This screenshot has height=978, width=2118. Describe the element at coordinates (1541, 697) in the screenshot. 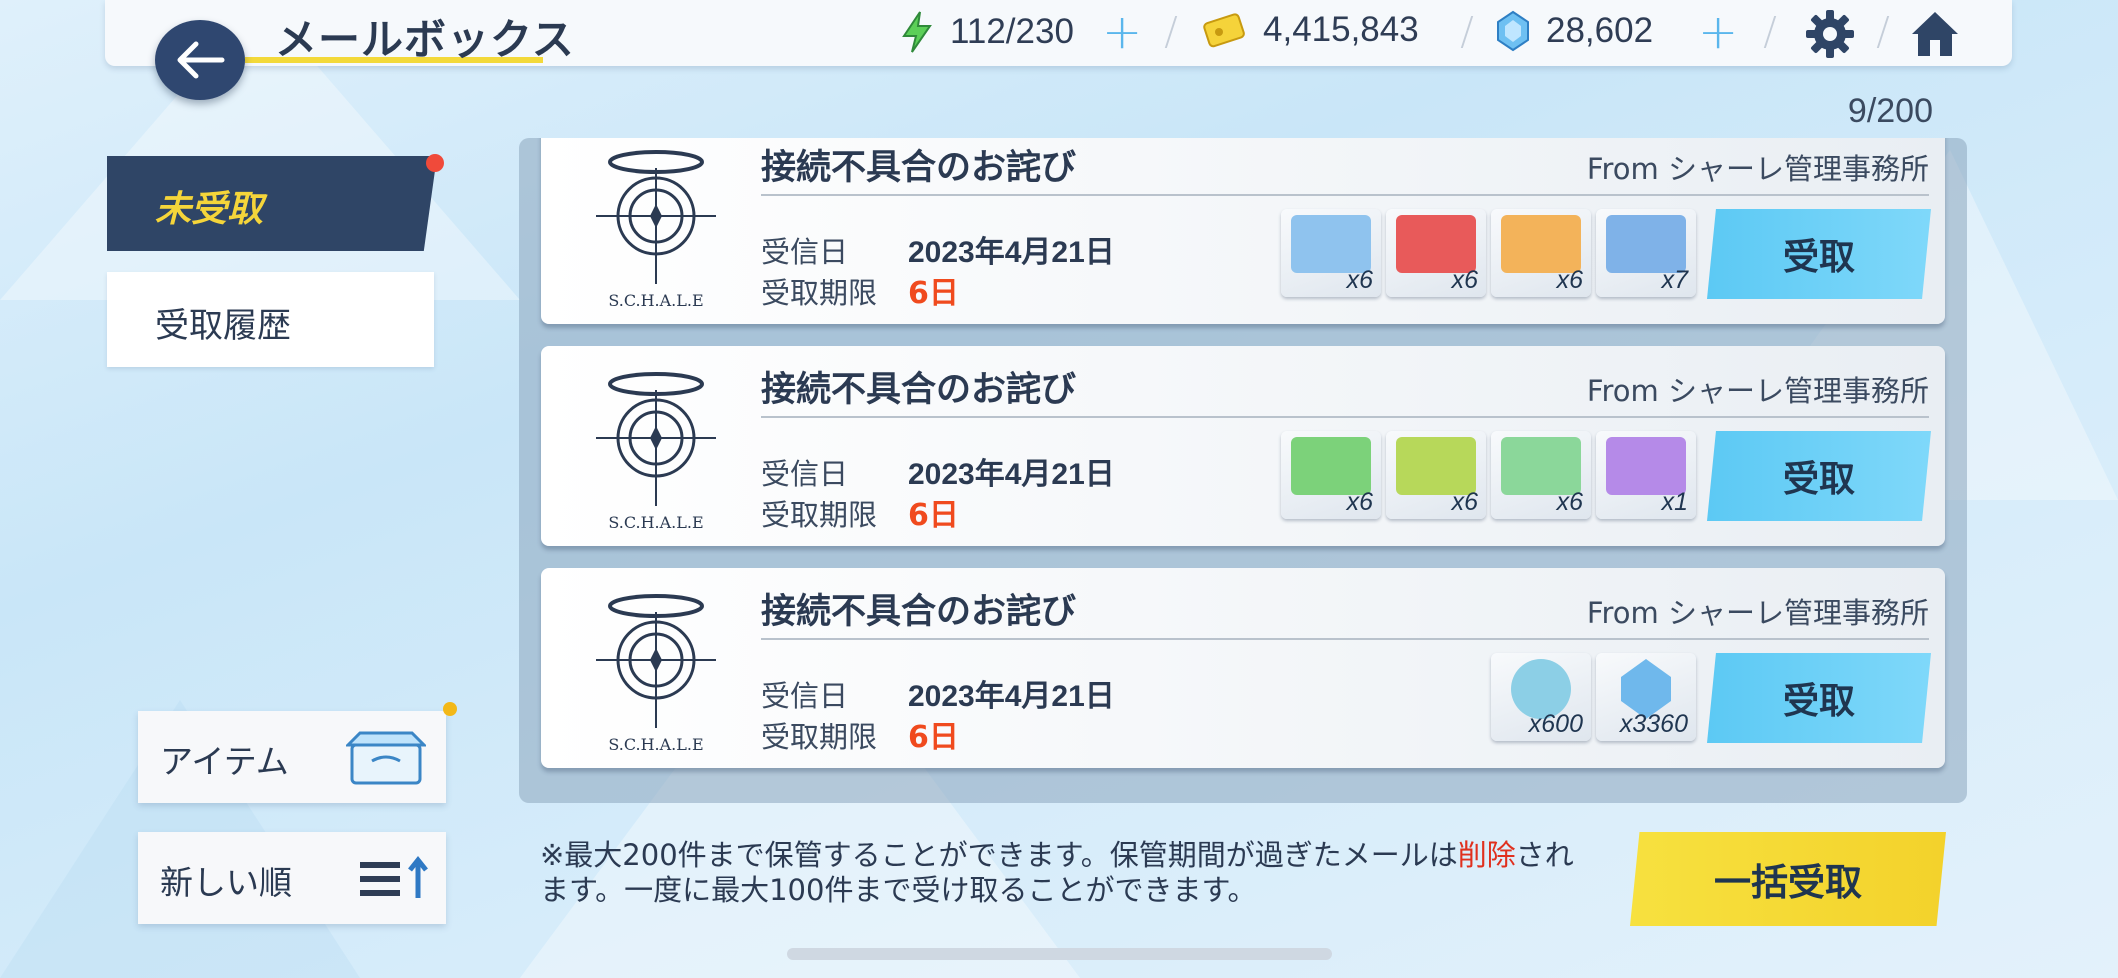

I see `reward-item: x600` at that location.